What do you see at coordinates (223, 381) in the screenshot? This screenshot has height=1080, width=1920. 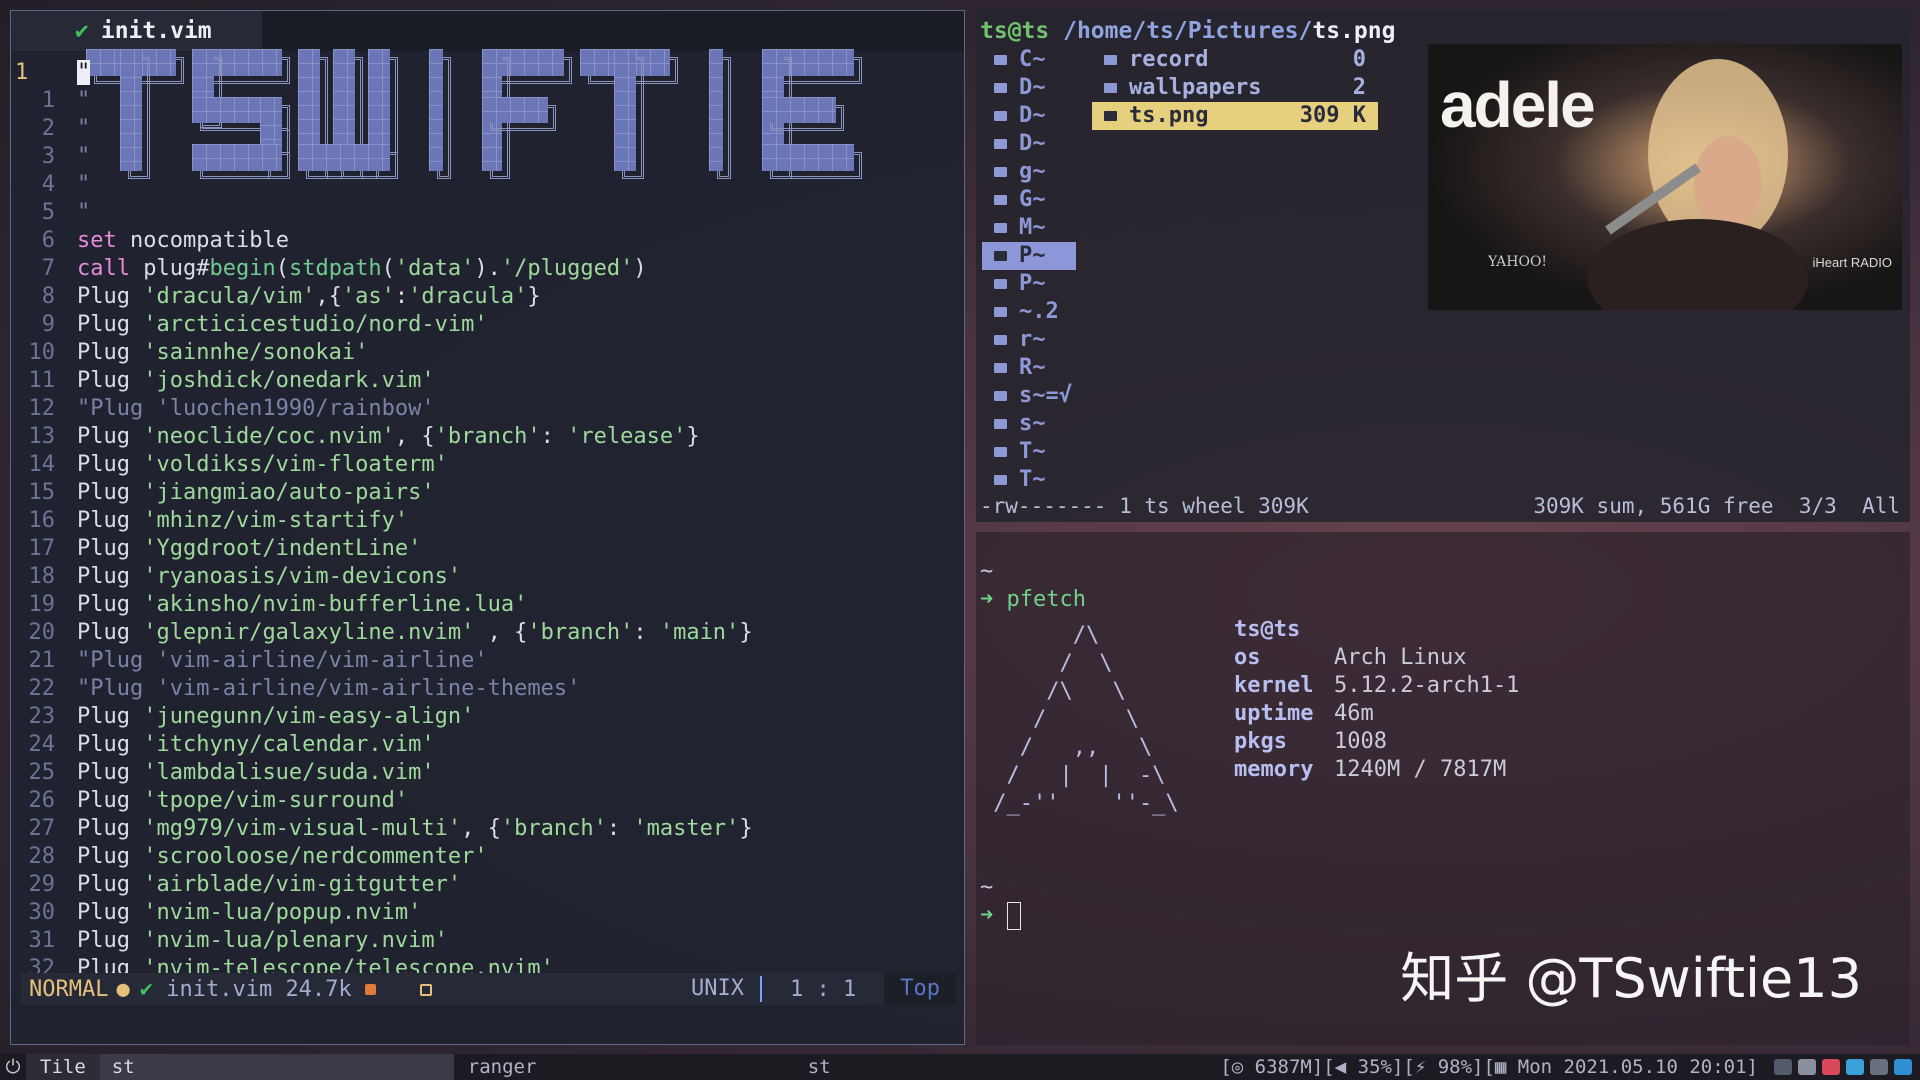 I see `code-line: 11 Plug 'joshdick/onedark.vim'` at bounding box center [223, 381].